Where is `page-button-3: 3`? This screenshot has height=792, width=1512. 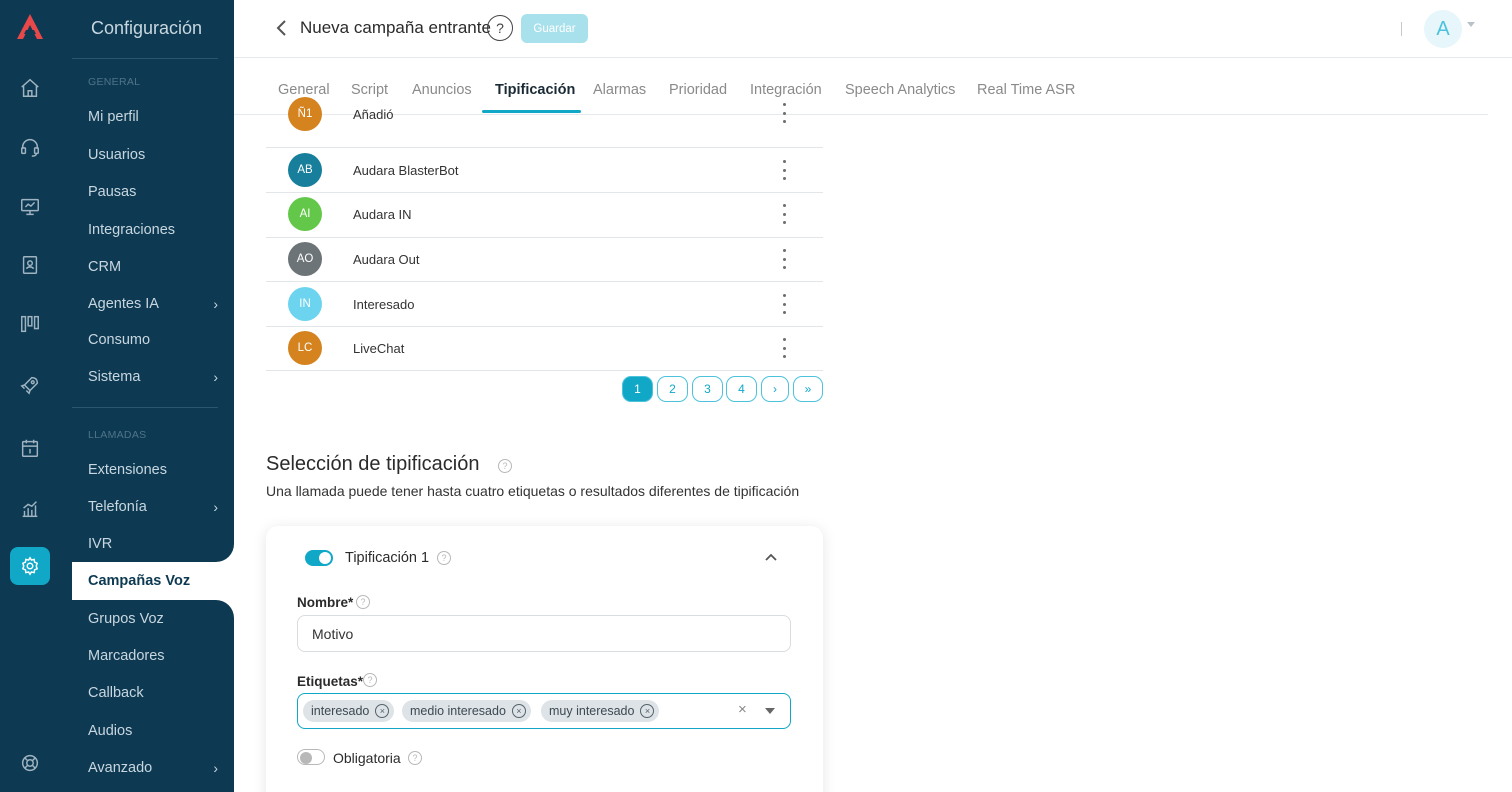 page-button-3: 3 is located at coordinates (707, 389).